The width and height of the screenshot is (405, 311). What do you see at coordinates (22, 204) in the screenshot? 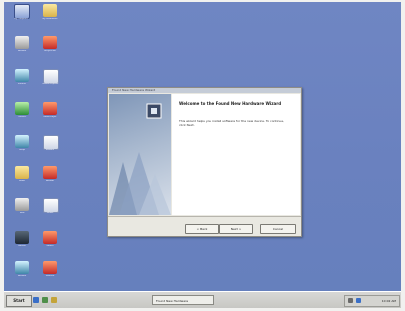
I see `tools-icon` at bounding box center [22, 204].